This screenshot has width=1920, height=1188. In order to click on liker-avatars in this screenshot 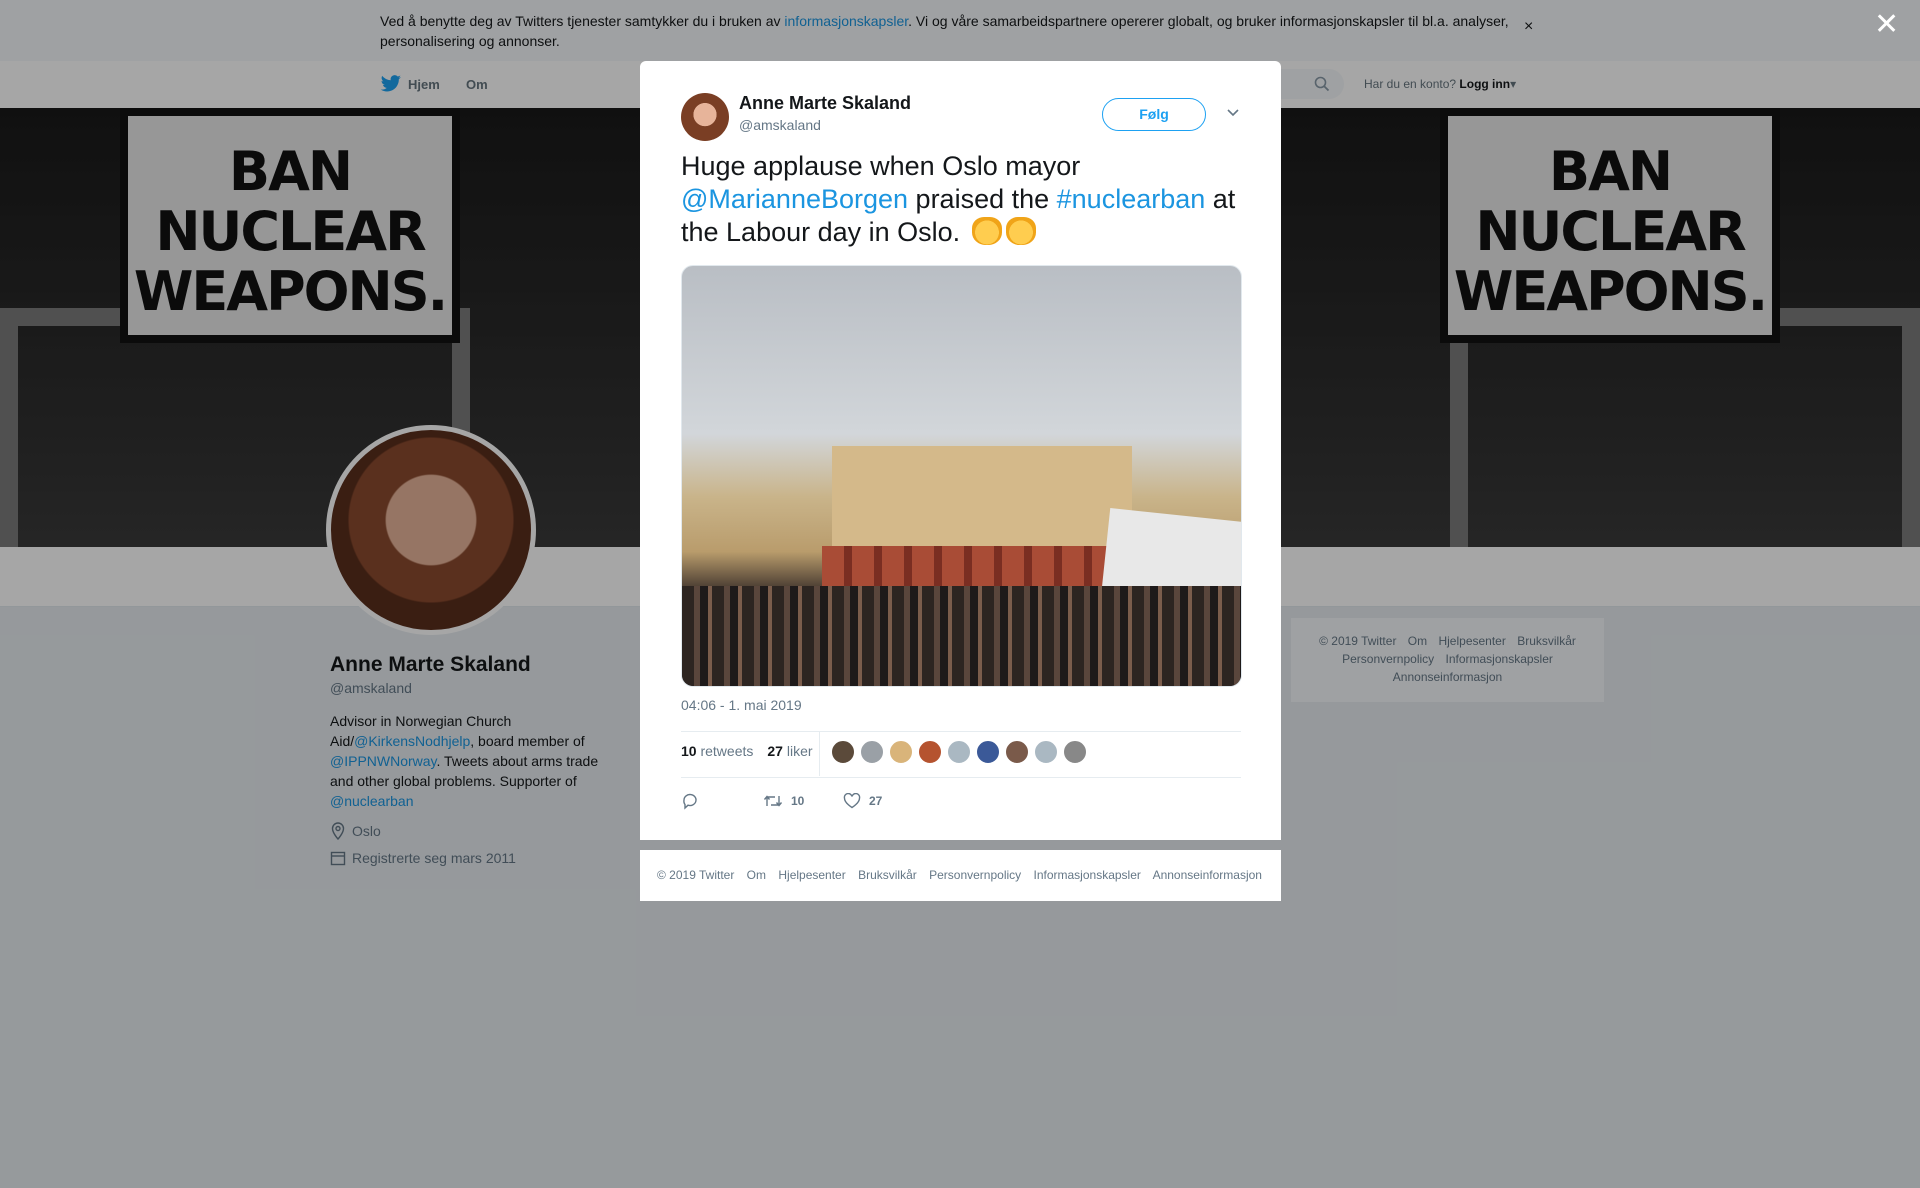, I will do `click(959, 752)`.